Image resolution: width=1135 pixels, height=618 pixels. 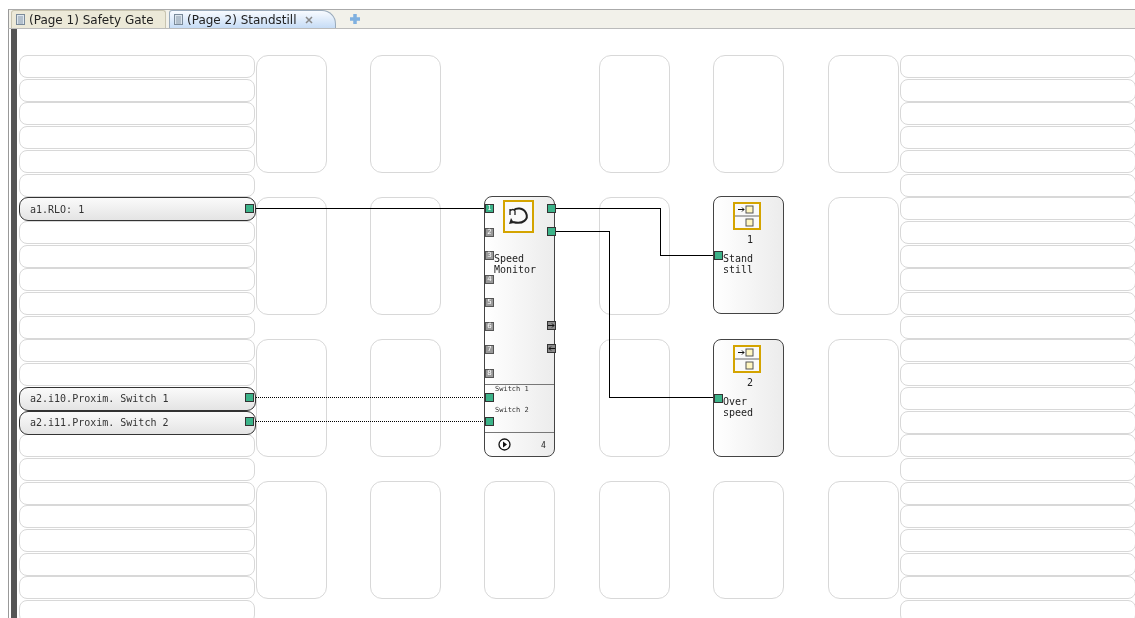 What do you see at coordinates (750, 239) in the screenshot?
I see `output-number: 1` at bounding box center [750, 239].